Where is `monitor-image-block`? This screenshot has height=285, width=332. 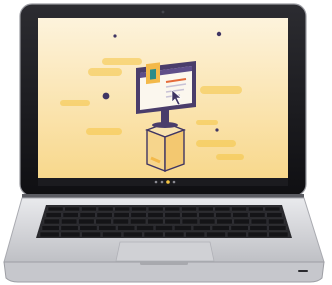
monitor-image-block is located at coordinates (153, 74).